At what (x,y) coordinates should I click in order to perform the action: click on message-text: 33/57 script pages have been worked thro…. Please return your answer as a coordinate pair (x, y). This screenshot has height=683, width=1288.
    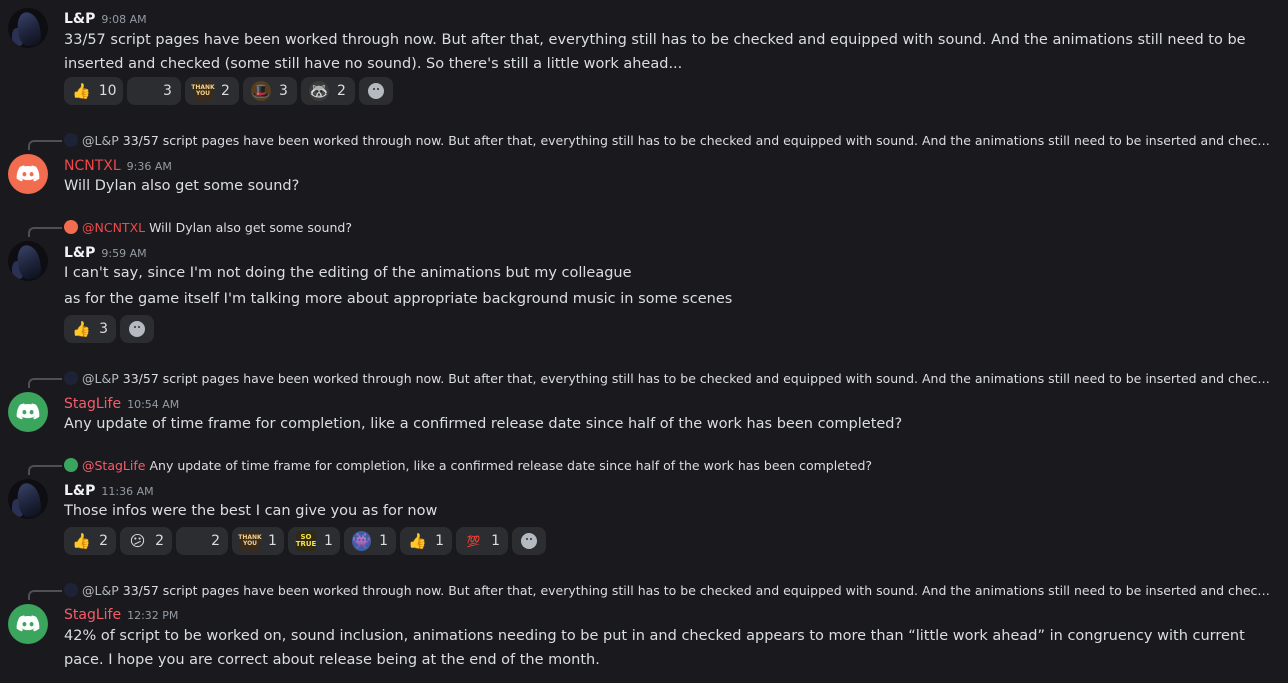
    Looking at the image, I should click on (655, 52).